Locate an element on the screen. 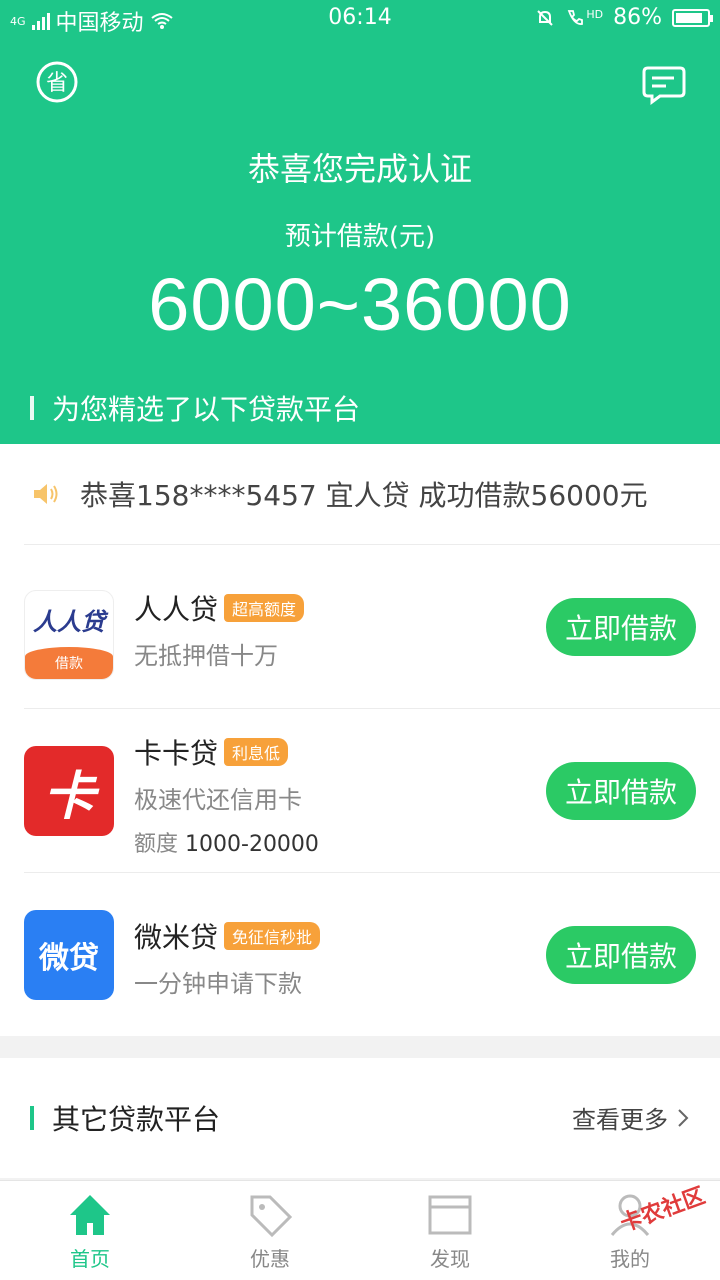 This screenshot has width=720, height=1280. product-name: 人人贷 is located at coordinates (176, 609).